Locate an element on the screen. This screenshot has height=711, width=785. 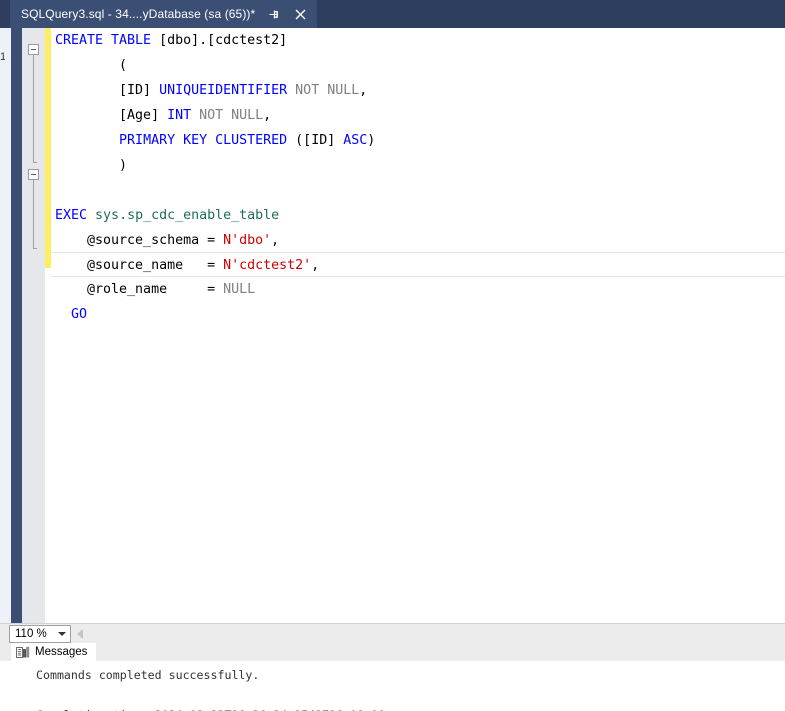
code-token: sys.sp_cdc_enable_table is located at coordinates (187, 215).